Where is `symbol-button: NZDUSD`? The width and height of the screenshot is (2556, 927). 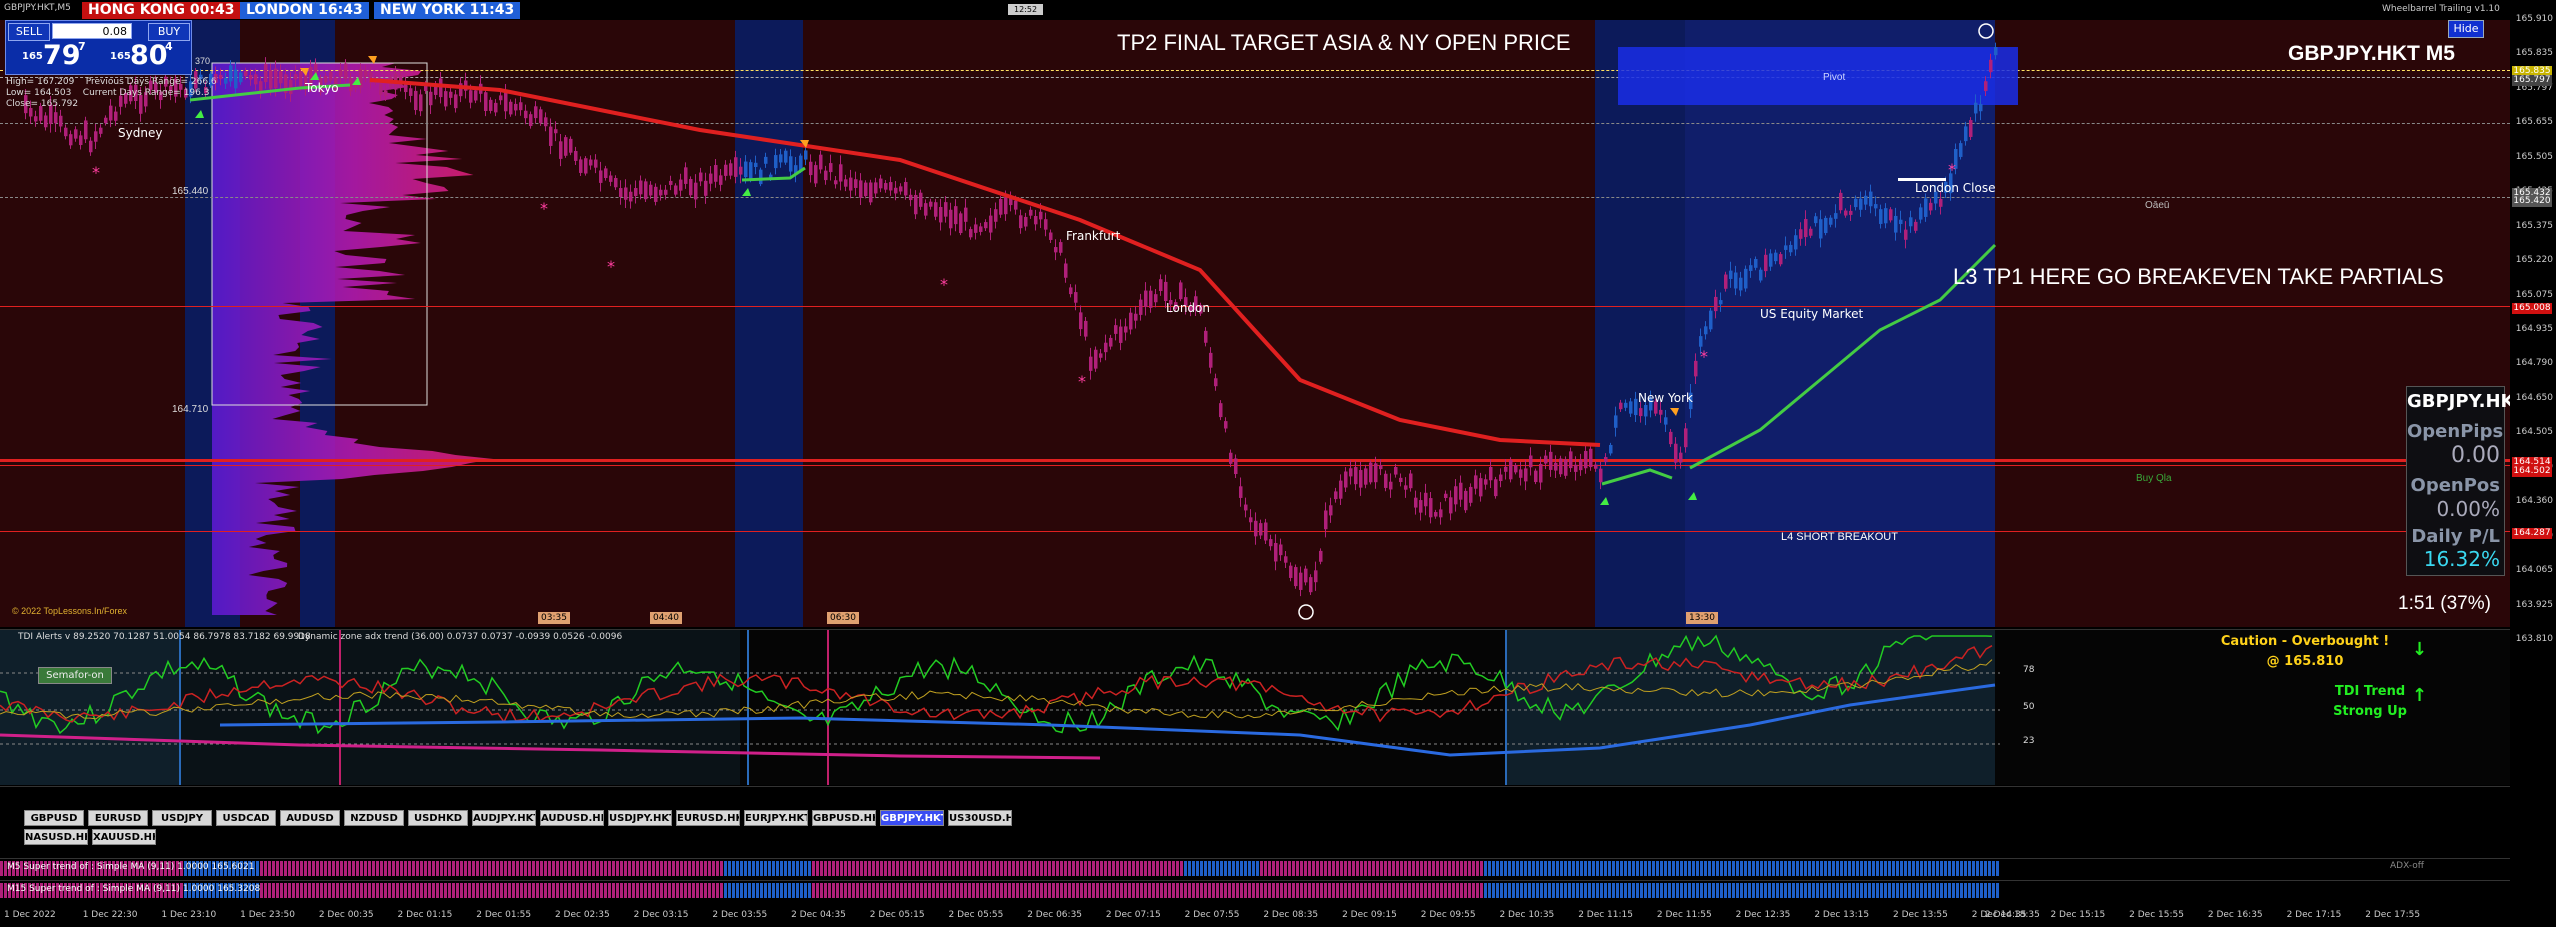
symbol-button: NZDUSD is located at coordinates (374, 818).